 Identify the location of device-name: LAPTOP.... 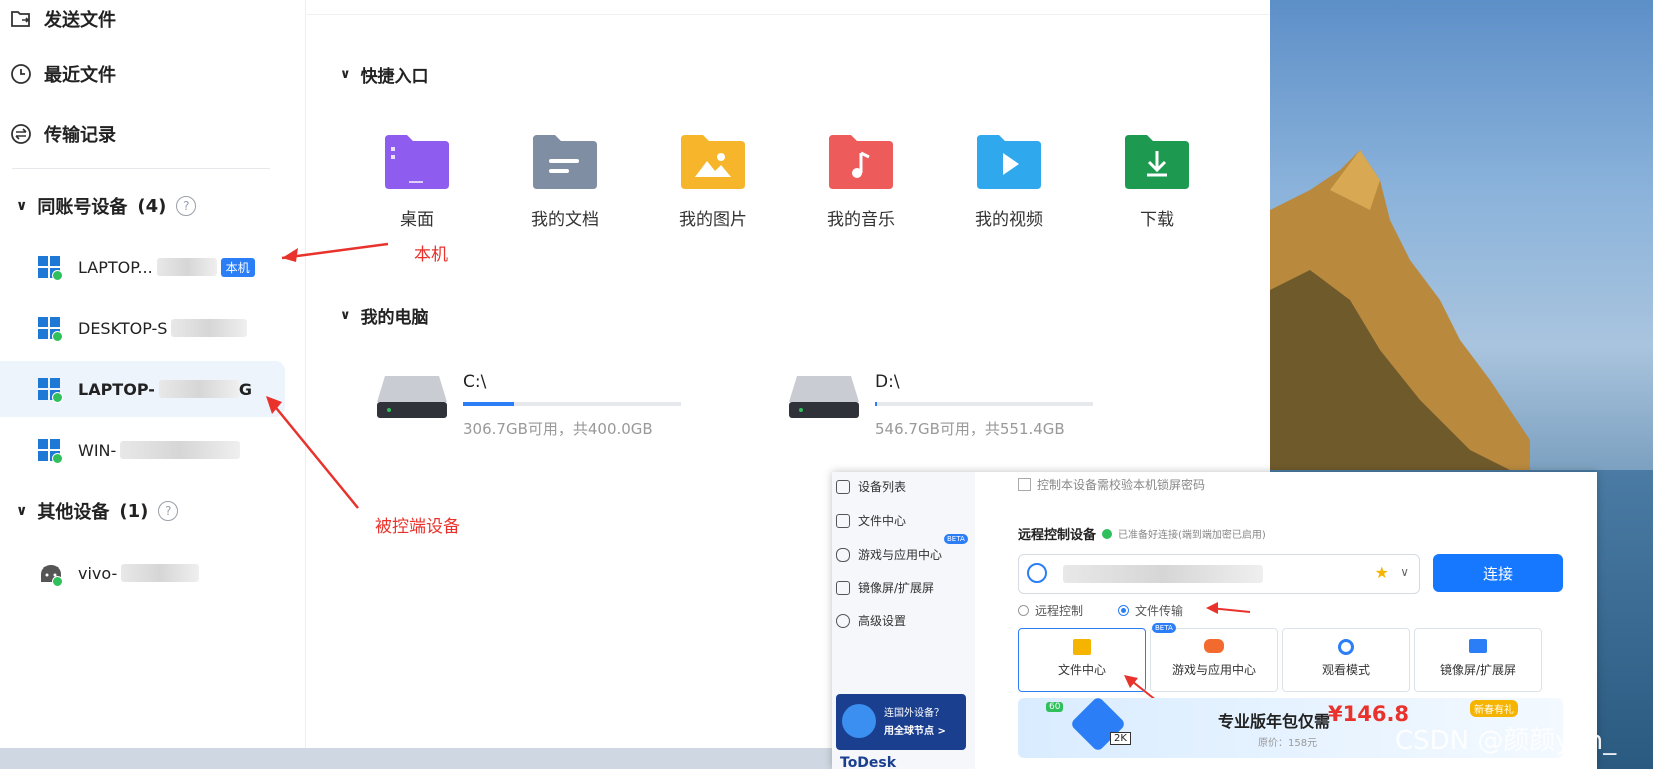
(115, 267).